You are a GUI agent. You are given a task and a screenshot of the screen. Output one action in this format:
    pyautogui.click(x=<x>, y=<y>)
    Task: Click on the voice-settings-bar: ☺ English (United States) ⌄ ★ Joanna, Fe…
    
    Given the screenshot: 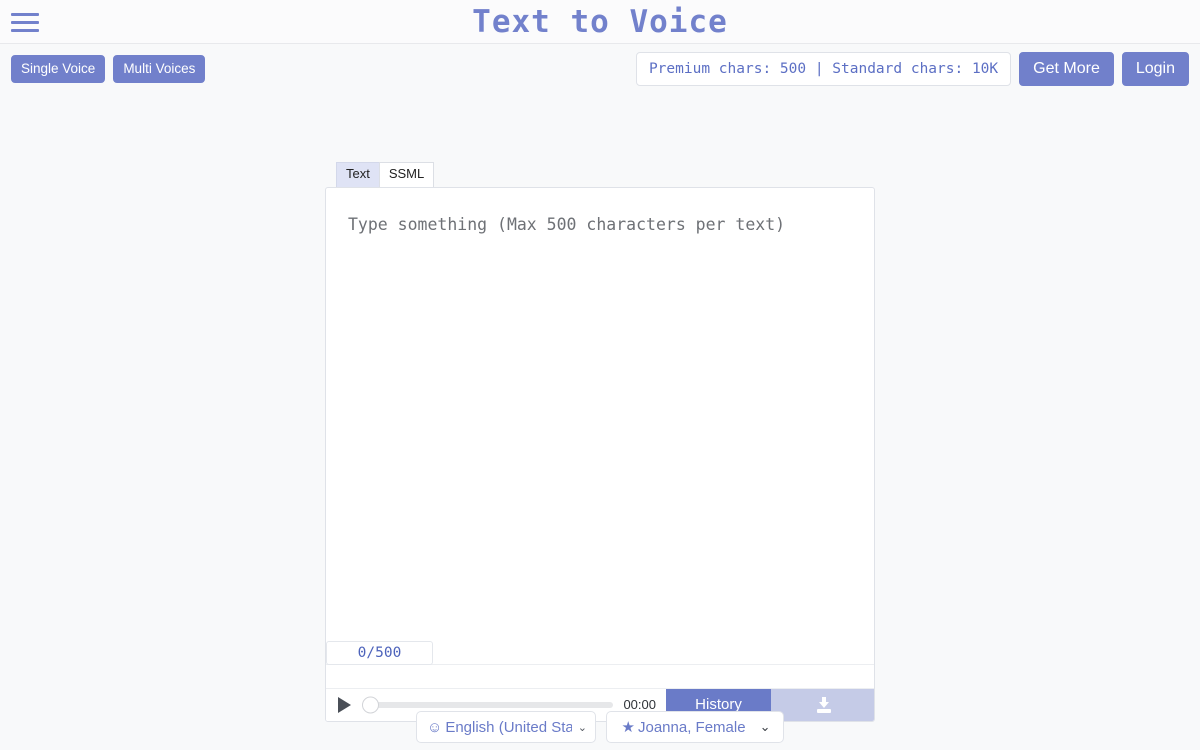 What is the action you would take?
    pyautogui.click(x=600, y=727)
    